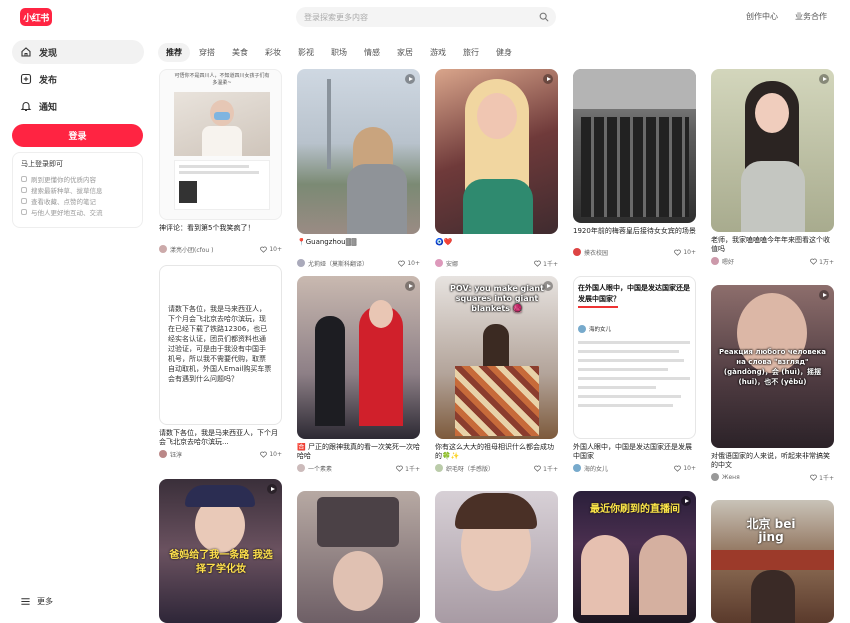  I want to click on feed-card: 🧿❤️ 安娜 1千+, so click(496, 168).